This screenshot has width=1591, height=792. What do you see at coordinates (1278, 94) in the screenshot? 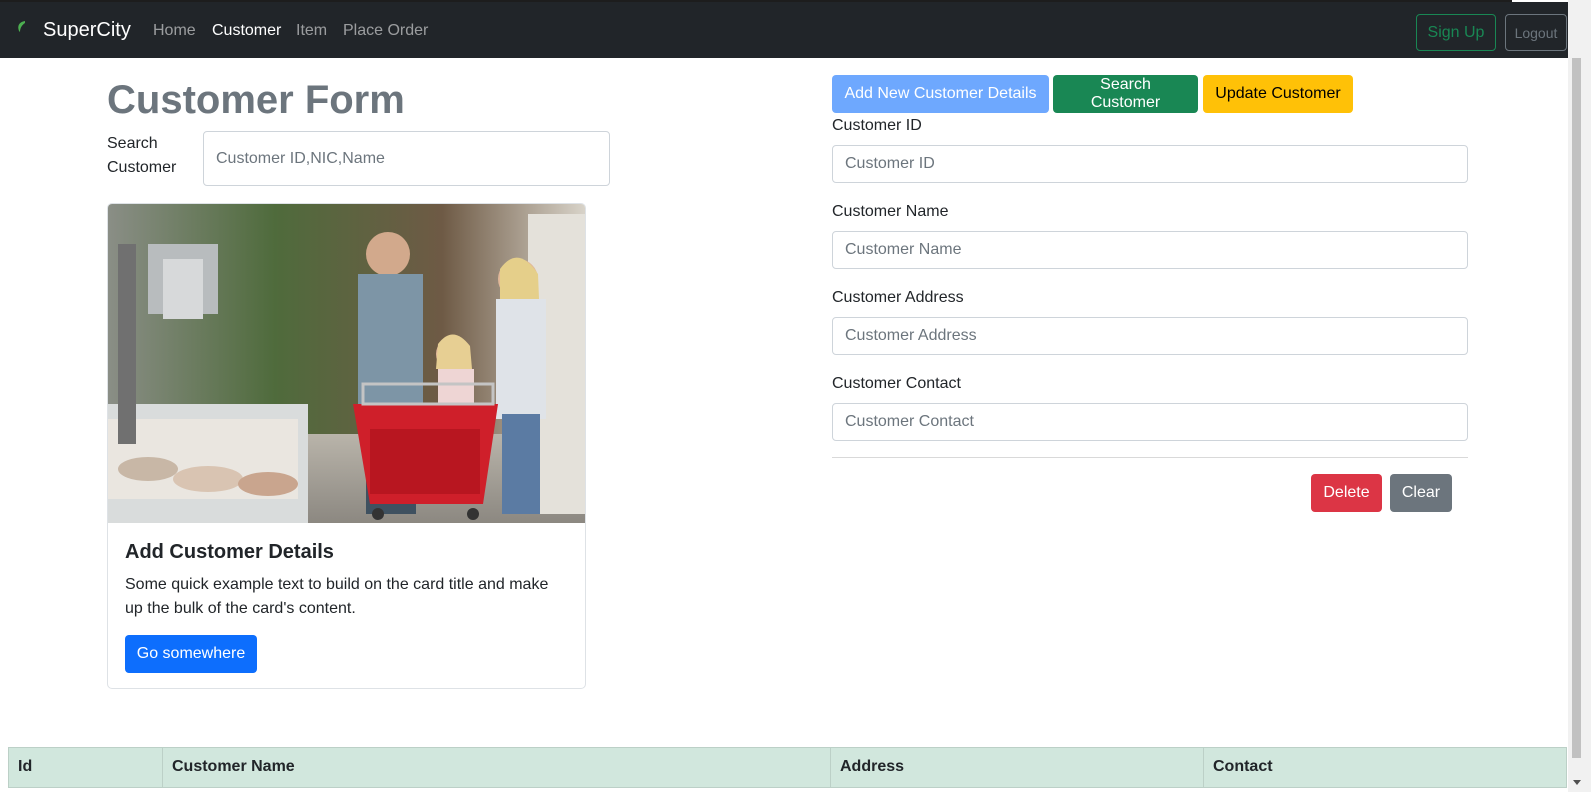
I see `update-customer-button: Update Customer` at bounding box center [1278, 94].